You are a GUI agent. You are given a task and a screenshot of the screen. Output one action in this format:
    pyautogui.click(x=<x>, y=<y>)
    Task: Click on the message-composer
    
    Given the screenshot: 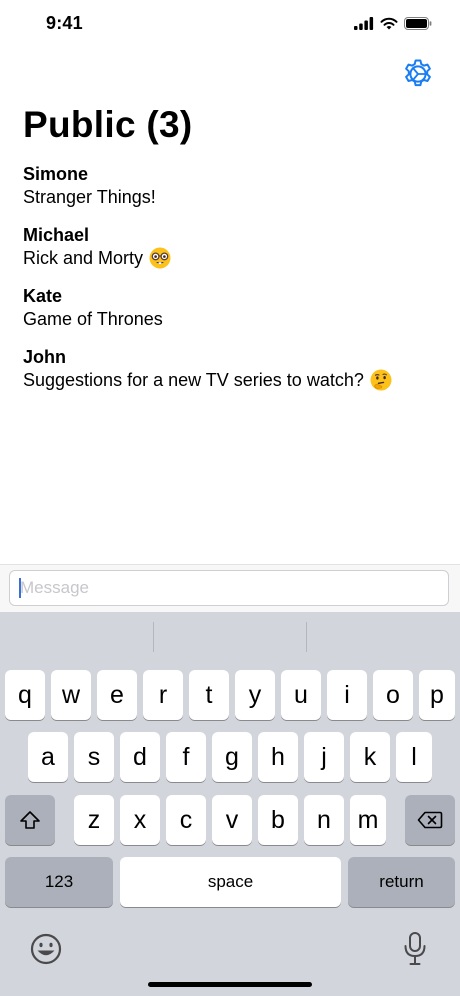 What is the action you would take?
    pyautogui.click(x=230, y=588)
    